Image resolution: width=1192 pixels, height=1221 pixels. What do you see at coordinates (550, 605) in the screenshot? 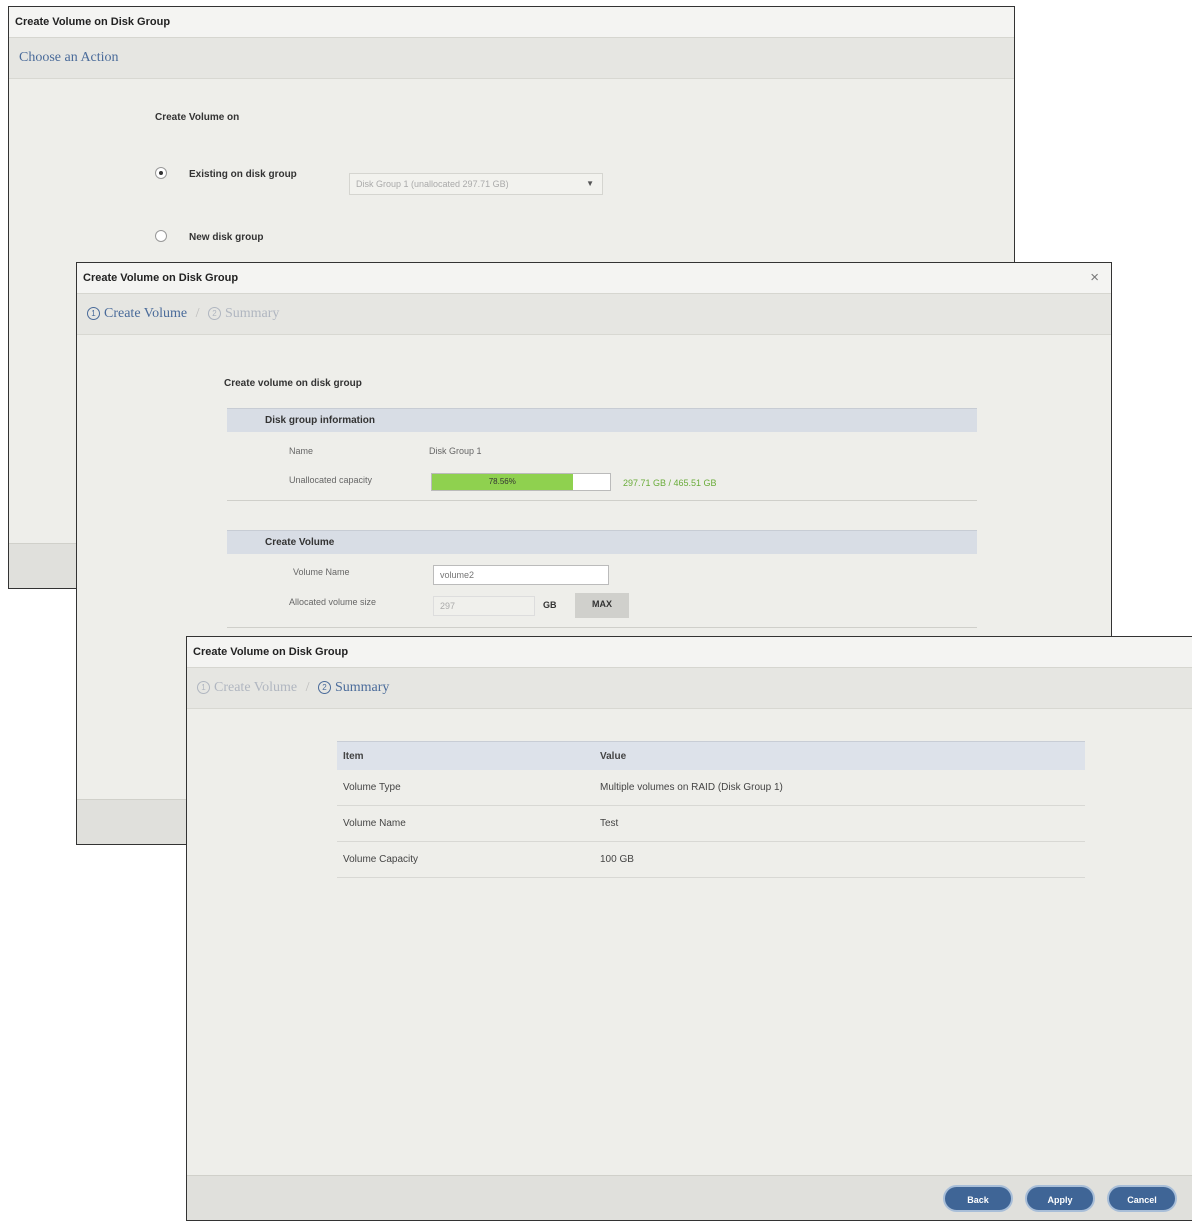
I see `size-unit: GB` at bounding box center [550, 605].